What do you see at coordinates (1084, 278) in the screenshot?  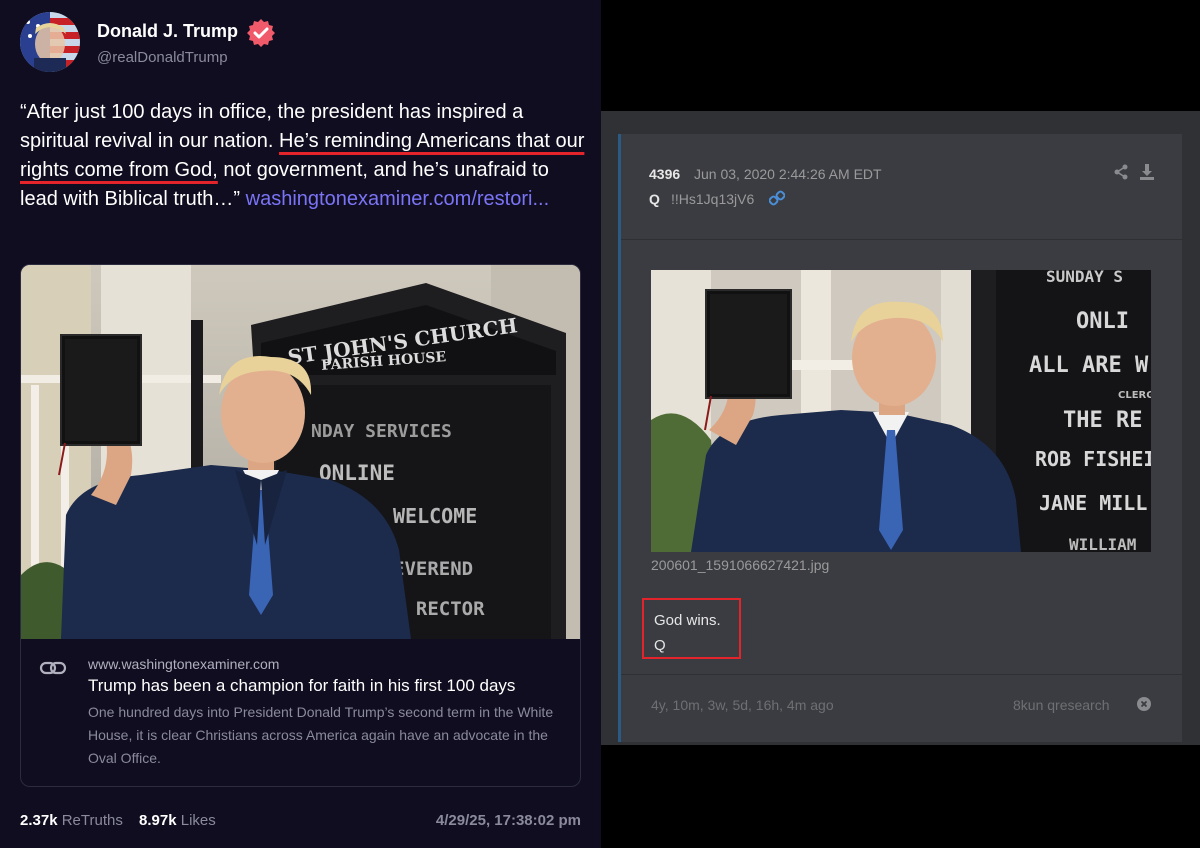 I see `sign-line-1: SUNDAY S` at bounding box center [1084, 278].